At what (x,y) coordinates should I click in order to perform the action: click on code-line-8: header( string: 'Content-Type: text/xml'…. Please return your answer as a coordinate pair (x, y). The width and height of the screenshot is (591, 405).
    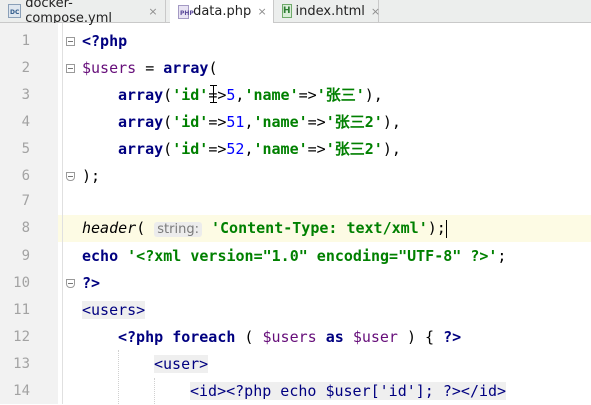
    Looking at the image, I should click on (264, 228).